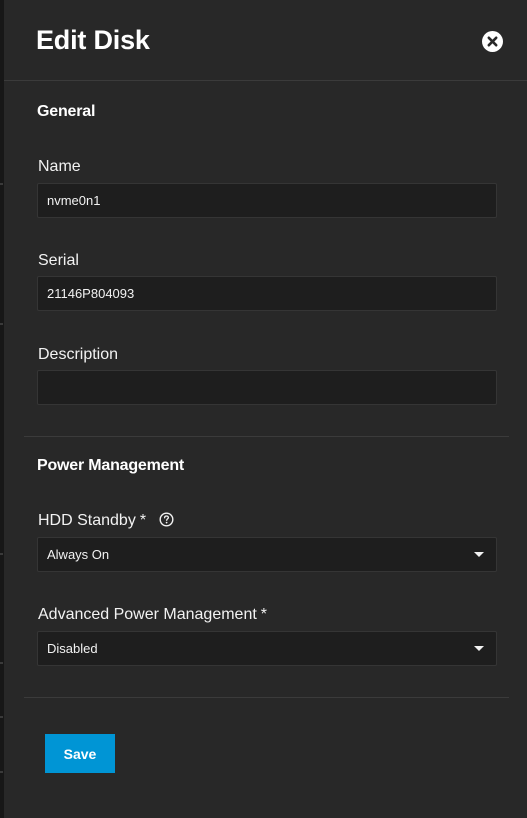 The height and width of the screenshot is (818, 527). Describe the element at coordinates (59, 166) in the screenshot. I see `name-label: Name` at that location.